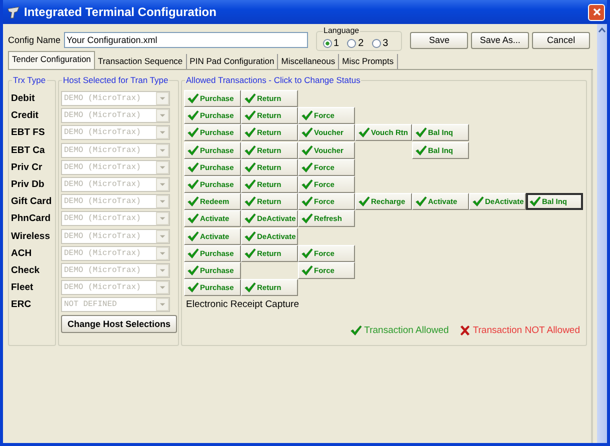  Describe the element at coordinates (27, 184) in the screenshot. I see `tran-type-label: Priv Db` at that location.